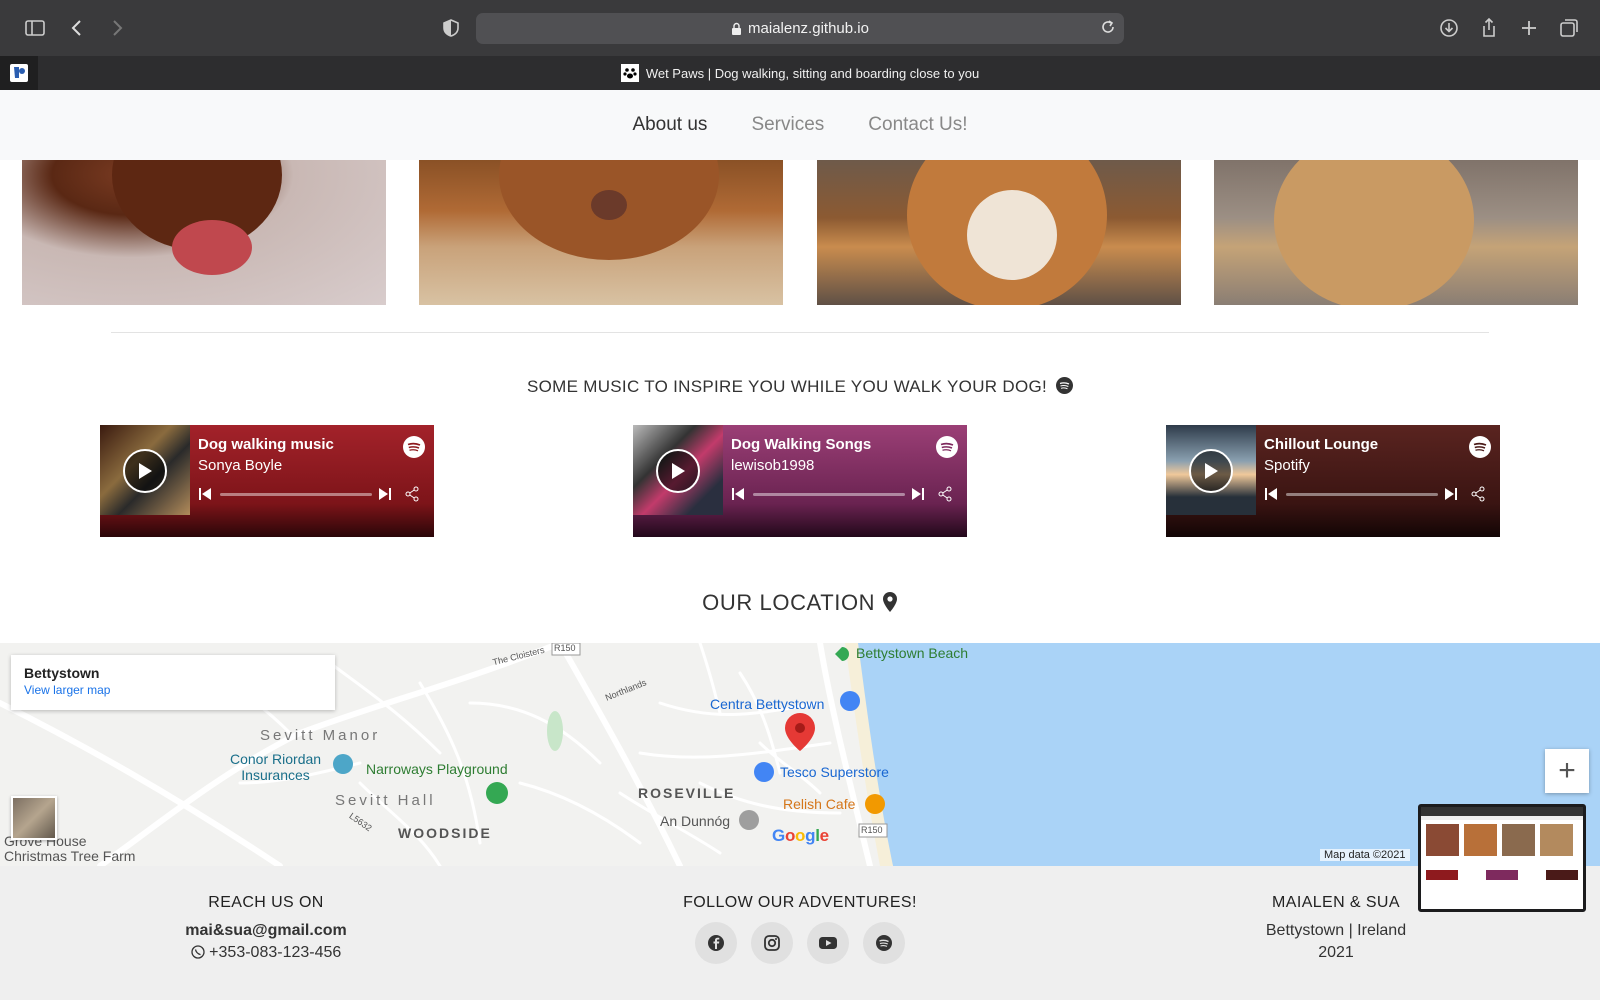 Image resolution: width=1600 pixels, height=1000 pixels. I want to click on footer-email: mai&sua@gmail.com, so click(266, 931).